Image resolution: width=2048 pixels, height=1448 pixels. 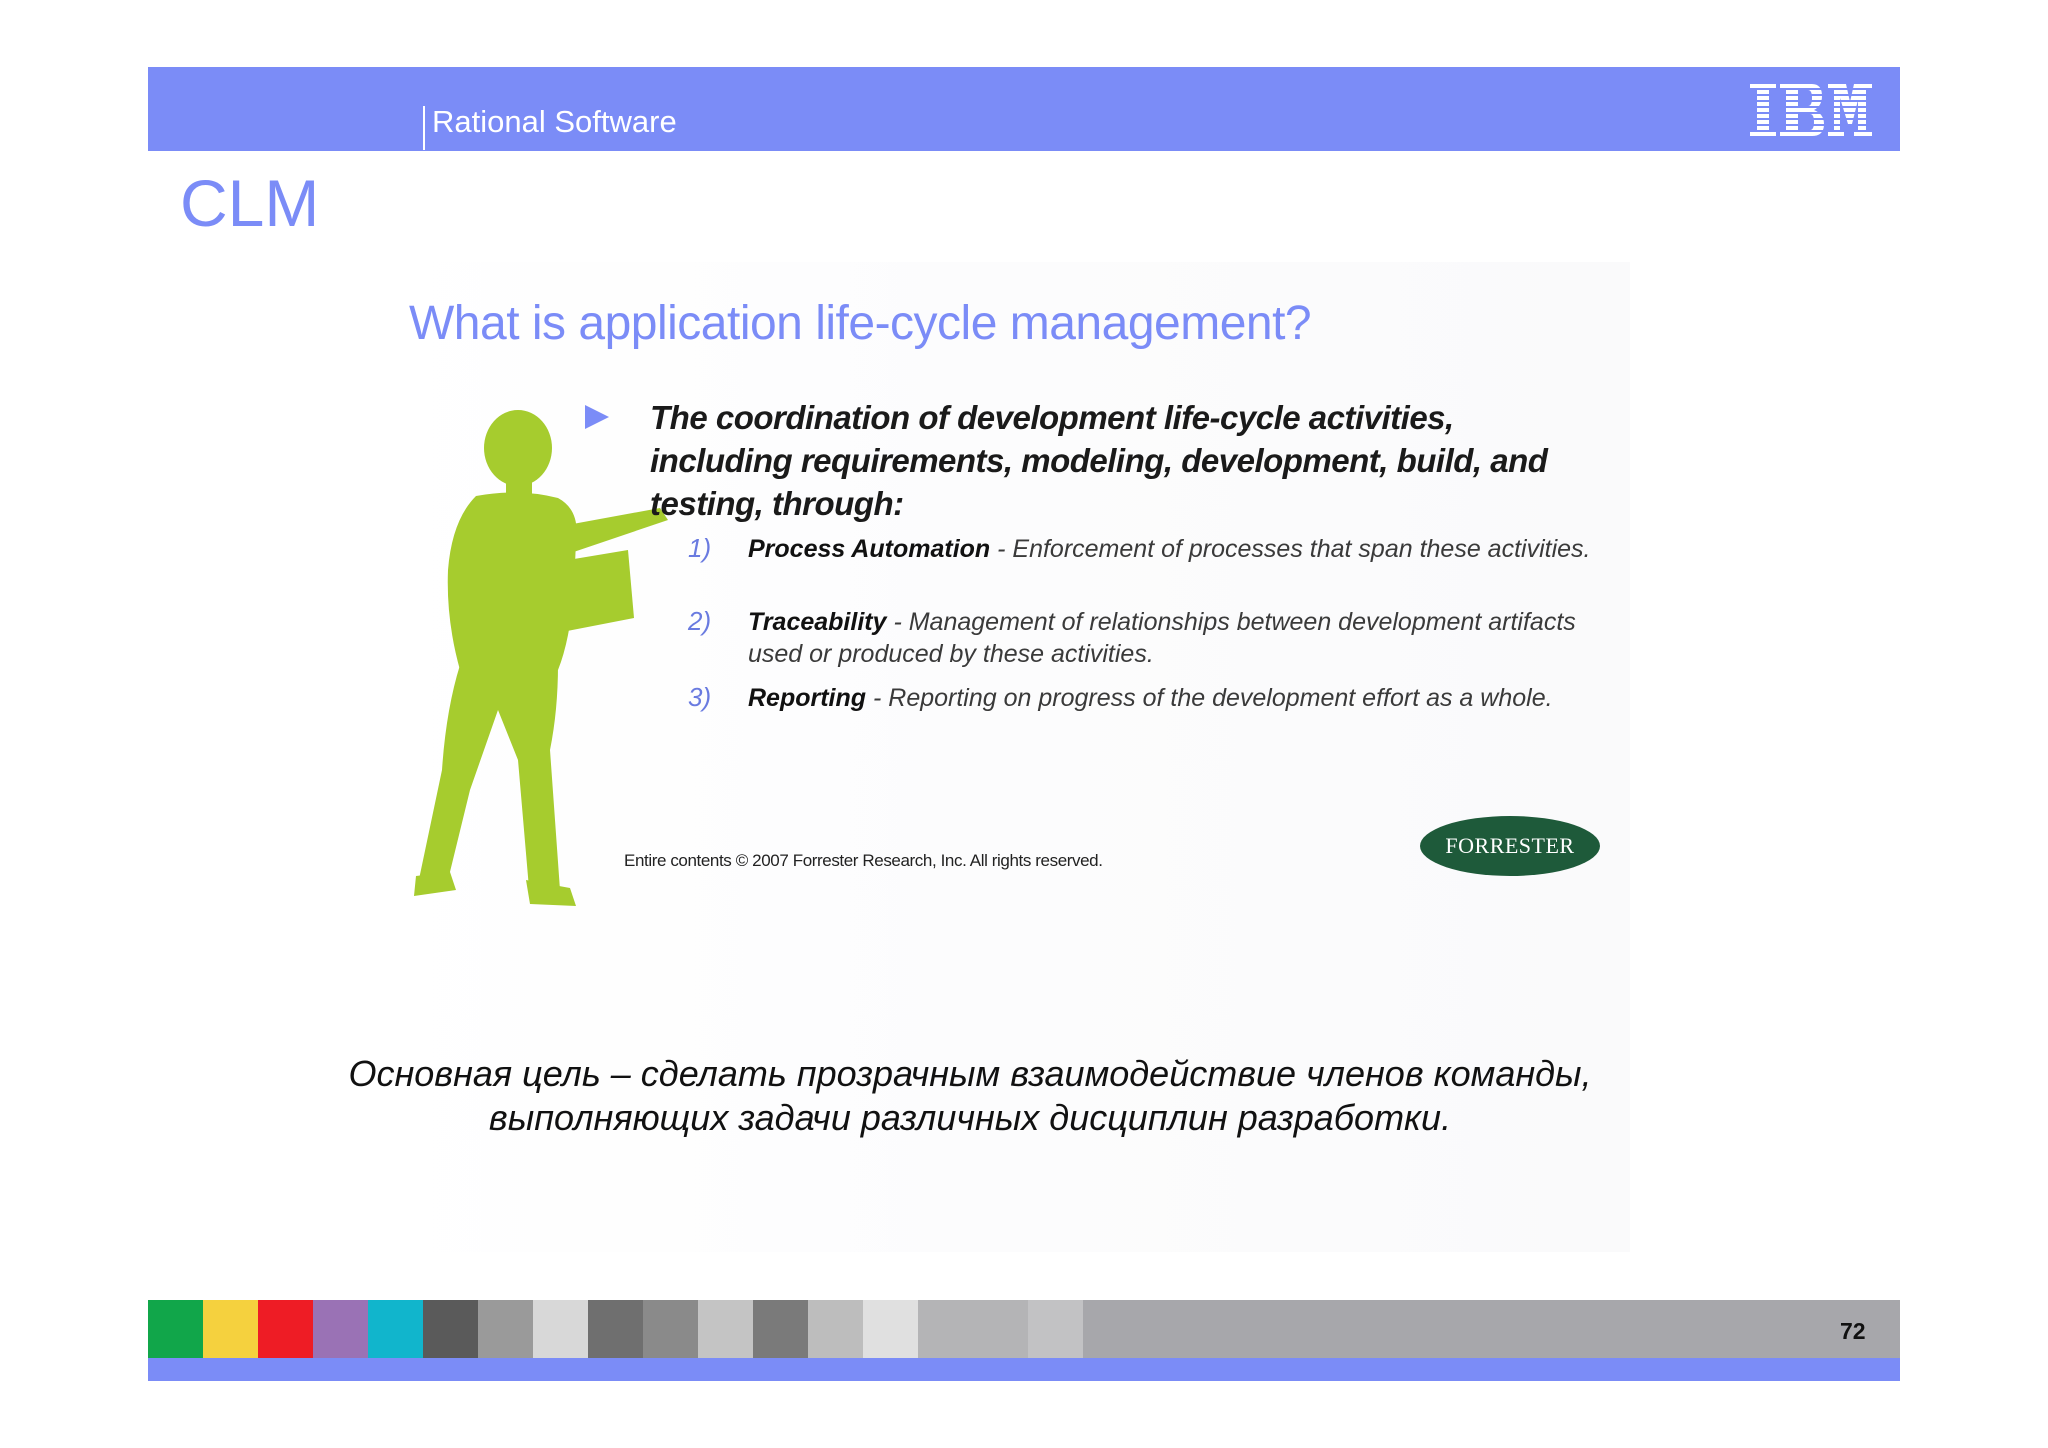 What do you see at coordinates (340, 1329) in the screenshot?
I see `footer-swatch-purple` at bounding box center [340, 1329].